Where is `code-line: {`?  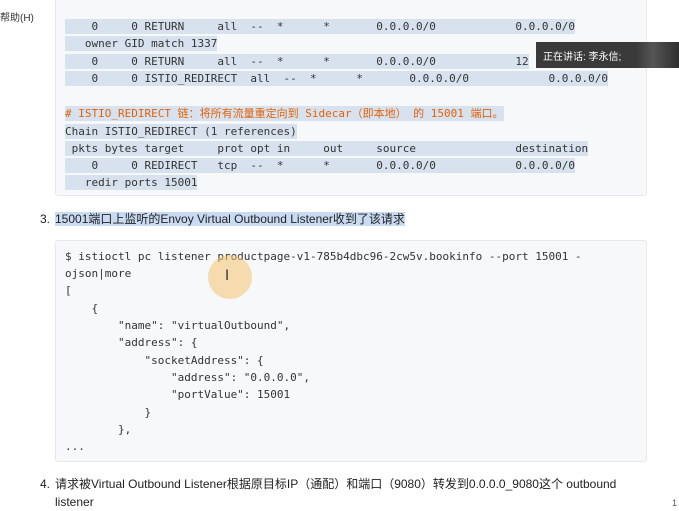 code-line: { is located at coordinates (82, 308).